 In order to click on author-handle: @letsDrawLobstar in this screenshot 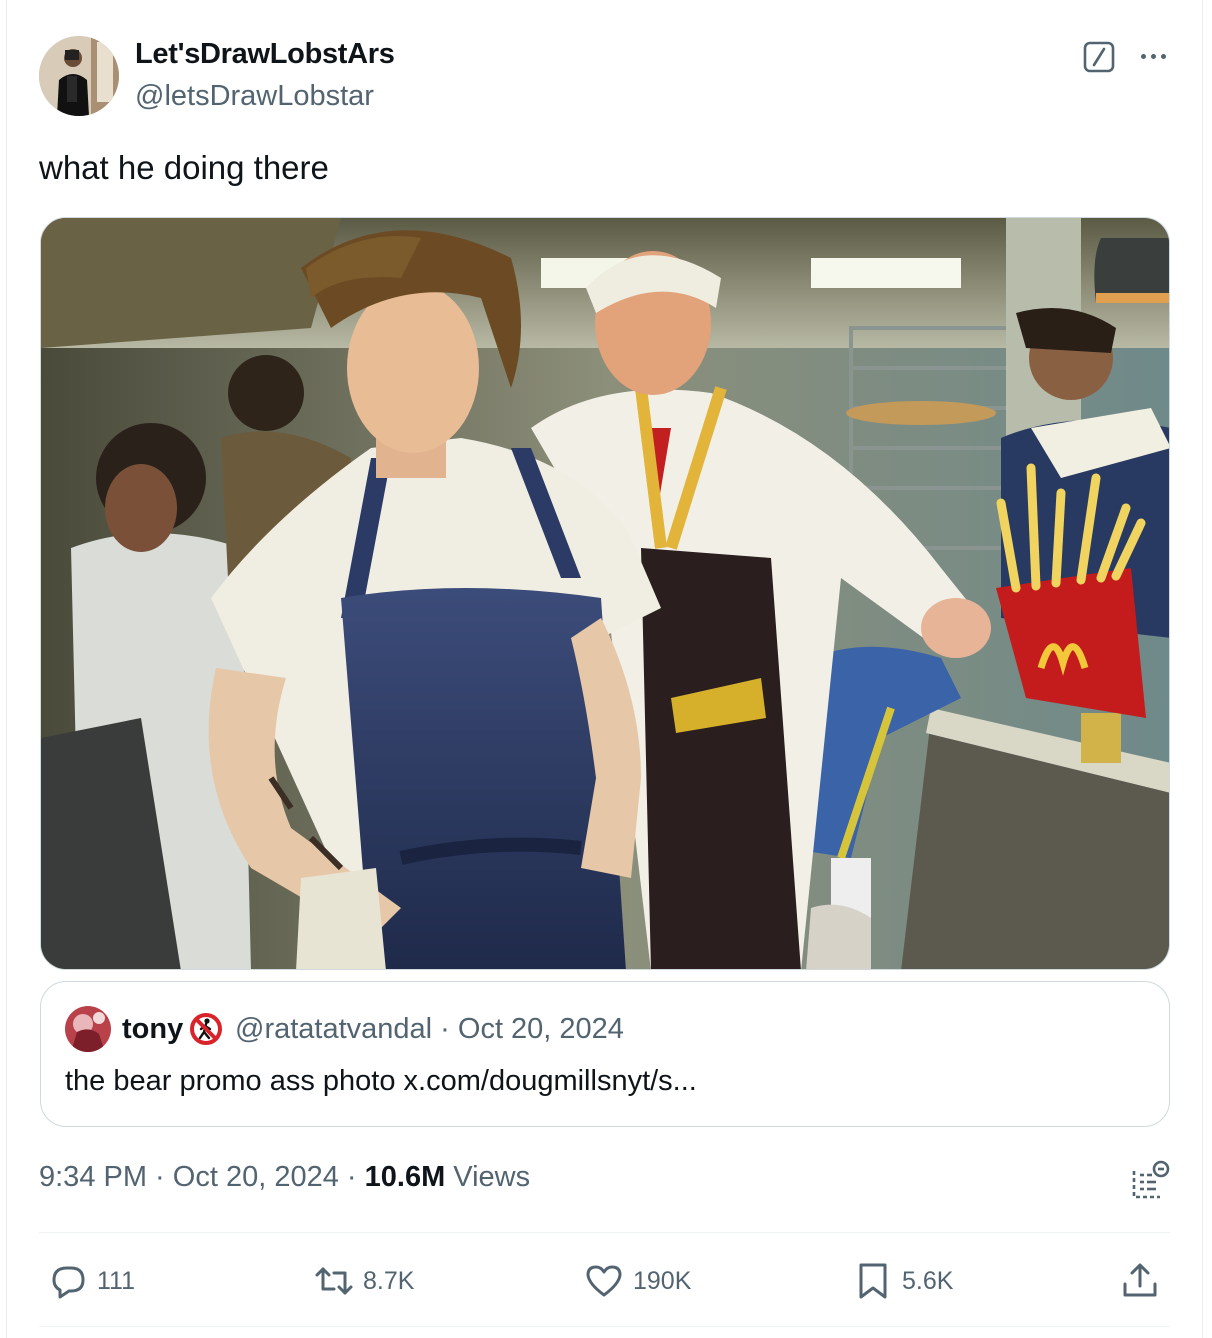, I will do `click(254, 96)`.